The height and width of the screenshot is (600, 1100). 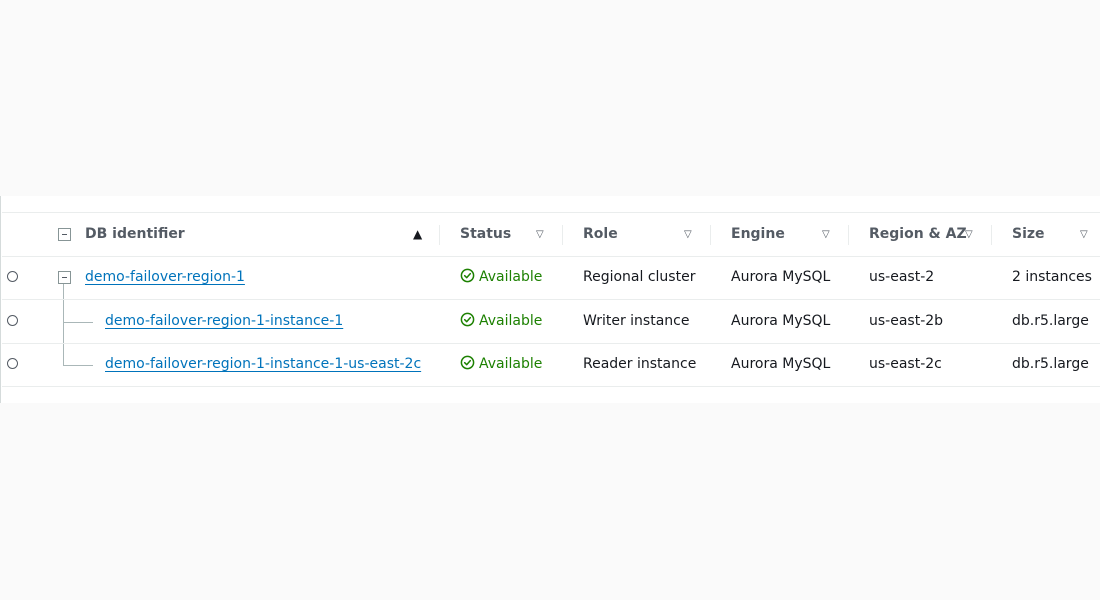 I want to click on region-az-cell: us-east-2b, so click(x=906, y=321).